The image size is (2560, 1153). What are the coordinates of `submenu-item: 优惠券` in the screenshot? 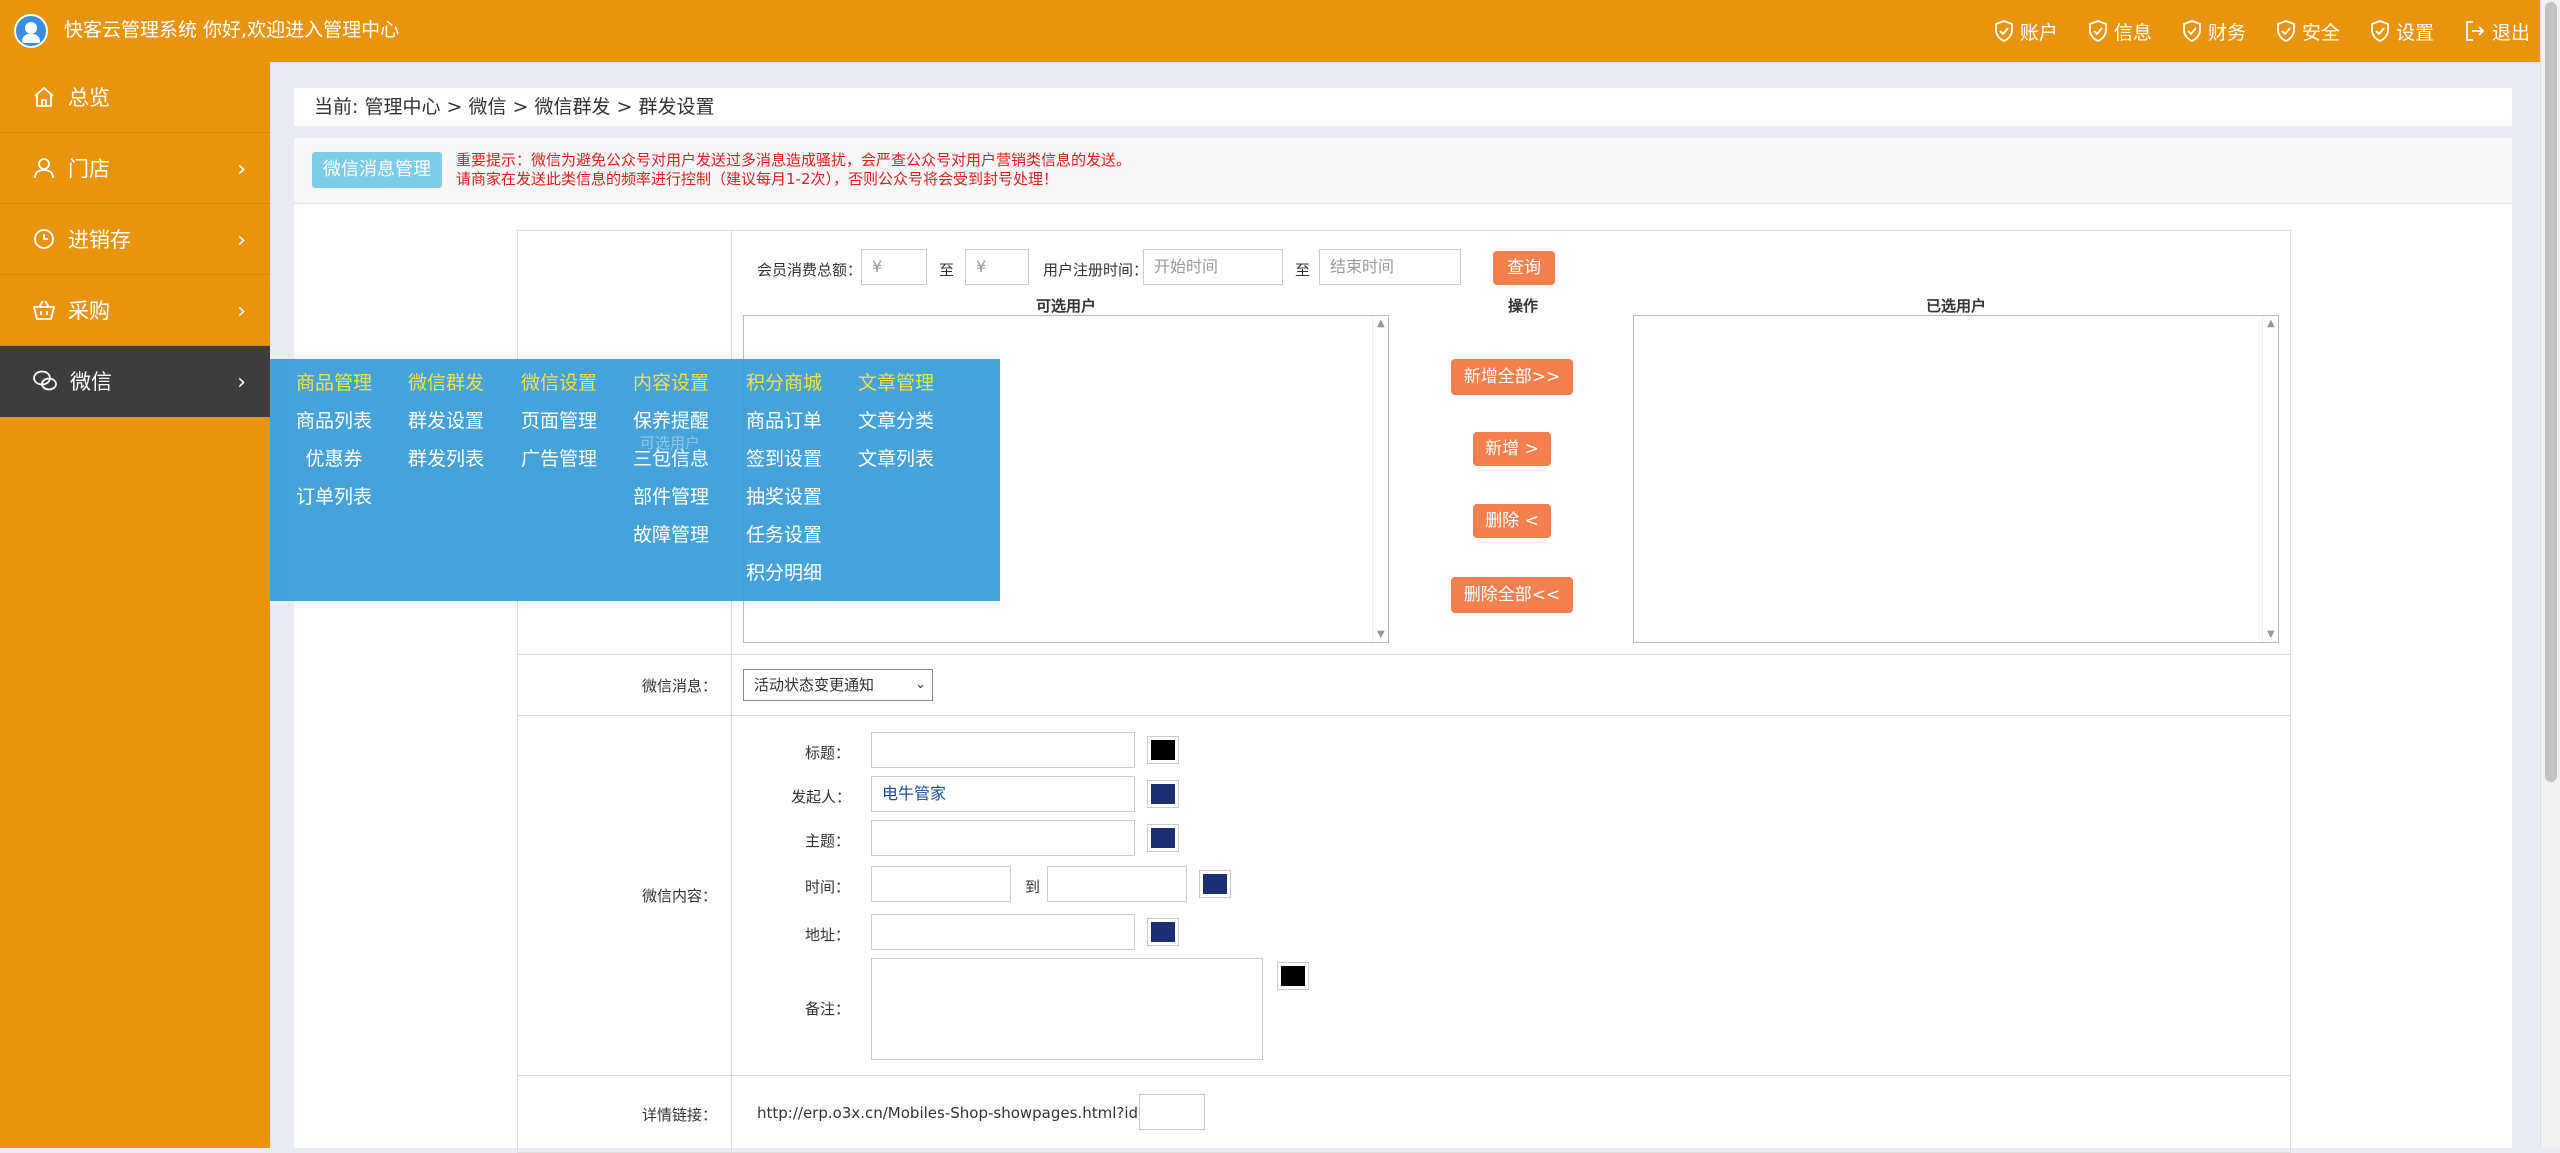 It's located at (334, 466).